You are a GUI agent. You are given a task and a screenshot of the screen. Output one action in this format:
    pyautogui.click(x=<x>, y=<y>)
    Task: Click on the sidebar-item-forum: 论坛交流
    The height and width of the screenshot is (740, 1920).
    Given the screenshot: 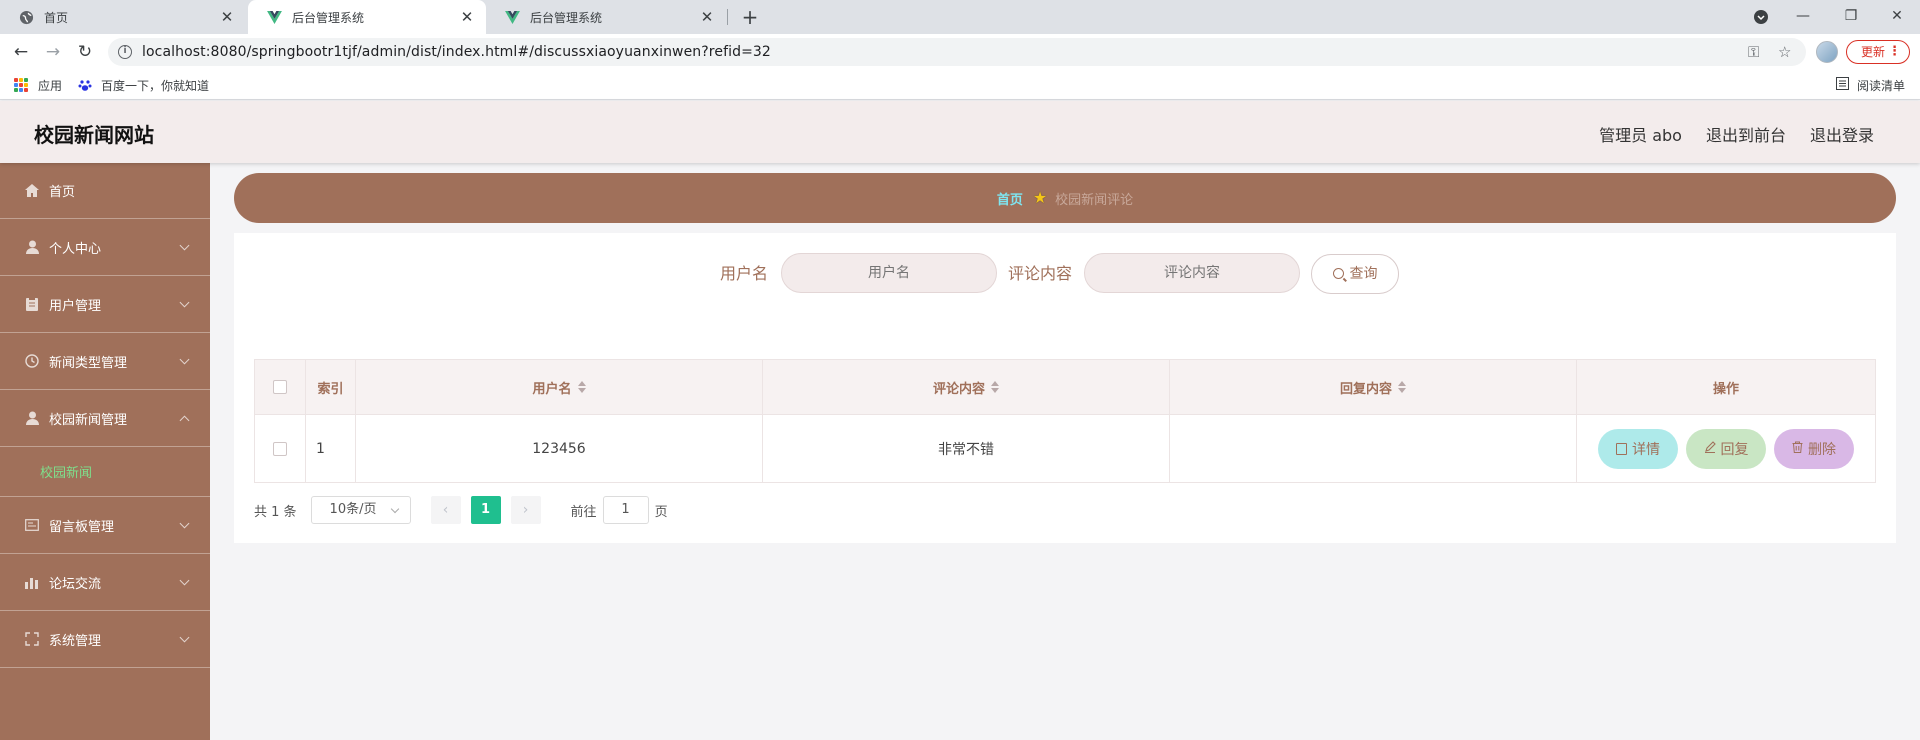 What is the action you would take?
    pyautogui.click(x=105, y=582)
    